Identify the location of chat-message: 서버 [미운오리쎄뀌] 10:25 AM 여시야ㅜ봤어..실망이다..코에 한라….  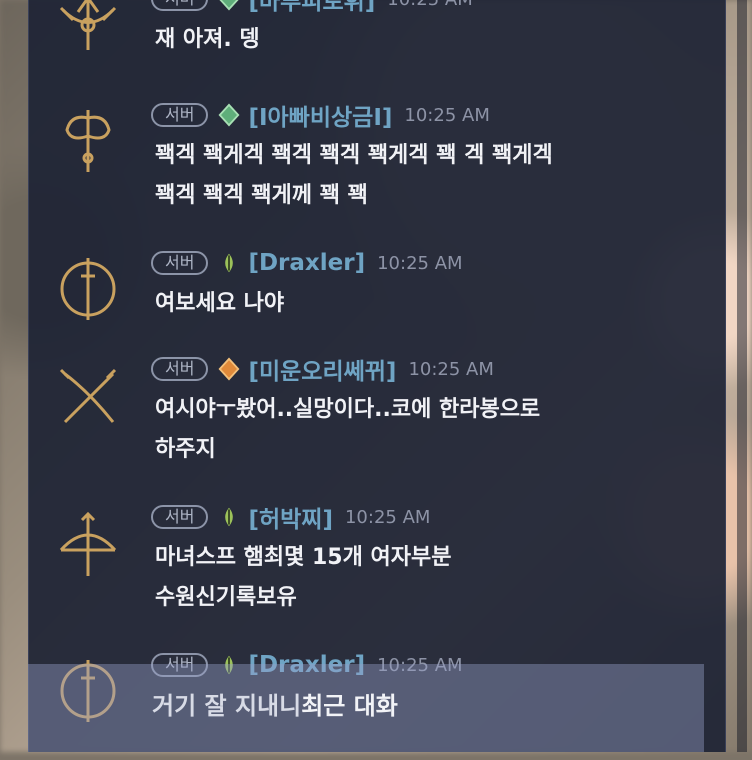
(377, 414).